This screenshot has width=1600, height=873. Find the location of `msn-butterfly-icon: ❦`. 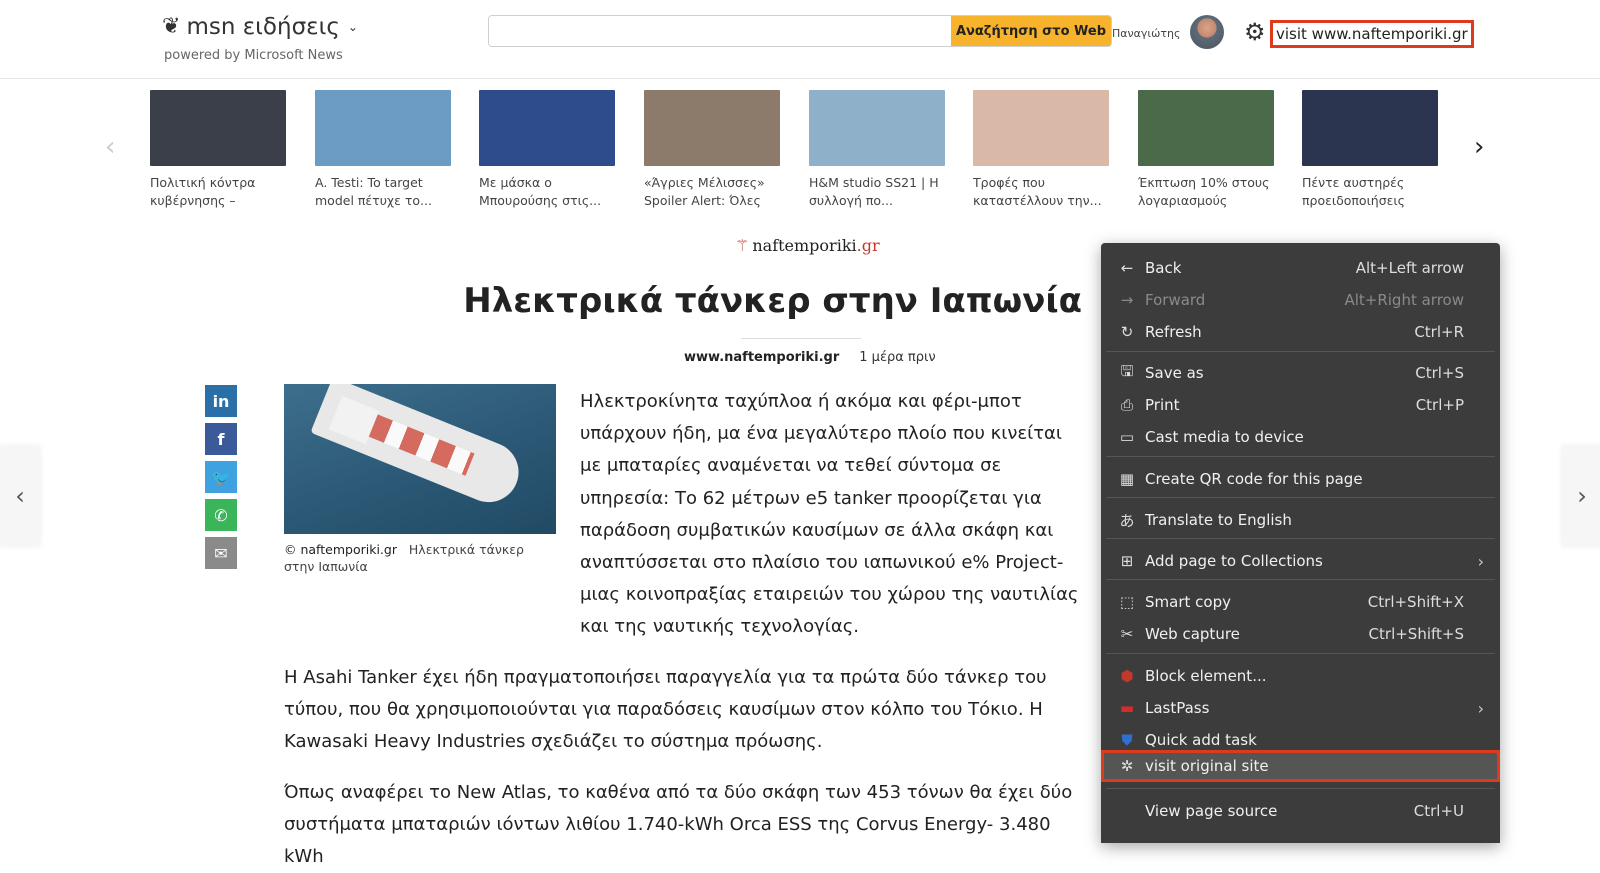

msn-butterfly-icon: ❦ is located at coordinates (171, 26).